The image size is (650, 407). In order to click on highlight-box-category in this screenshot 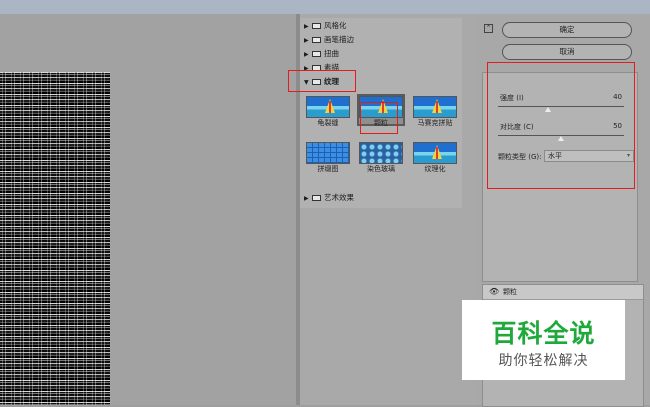, I will do `click(322, 81)`.